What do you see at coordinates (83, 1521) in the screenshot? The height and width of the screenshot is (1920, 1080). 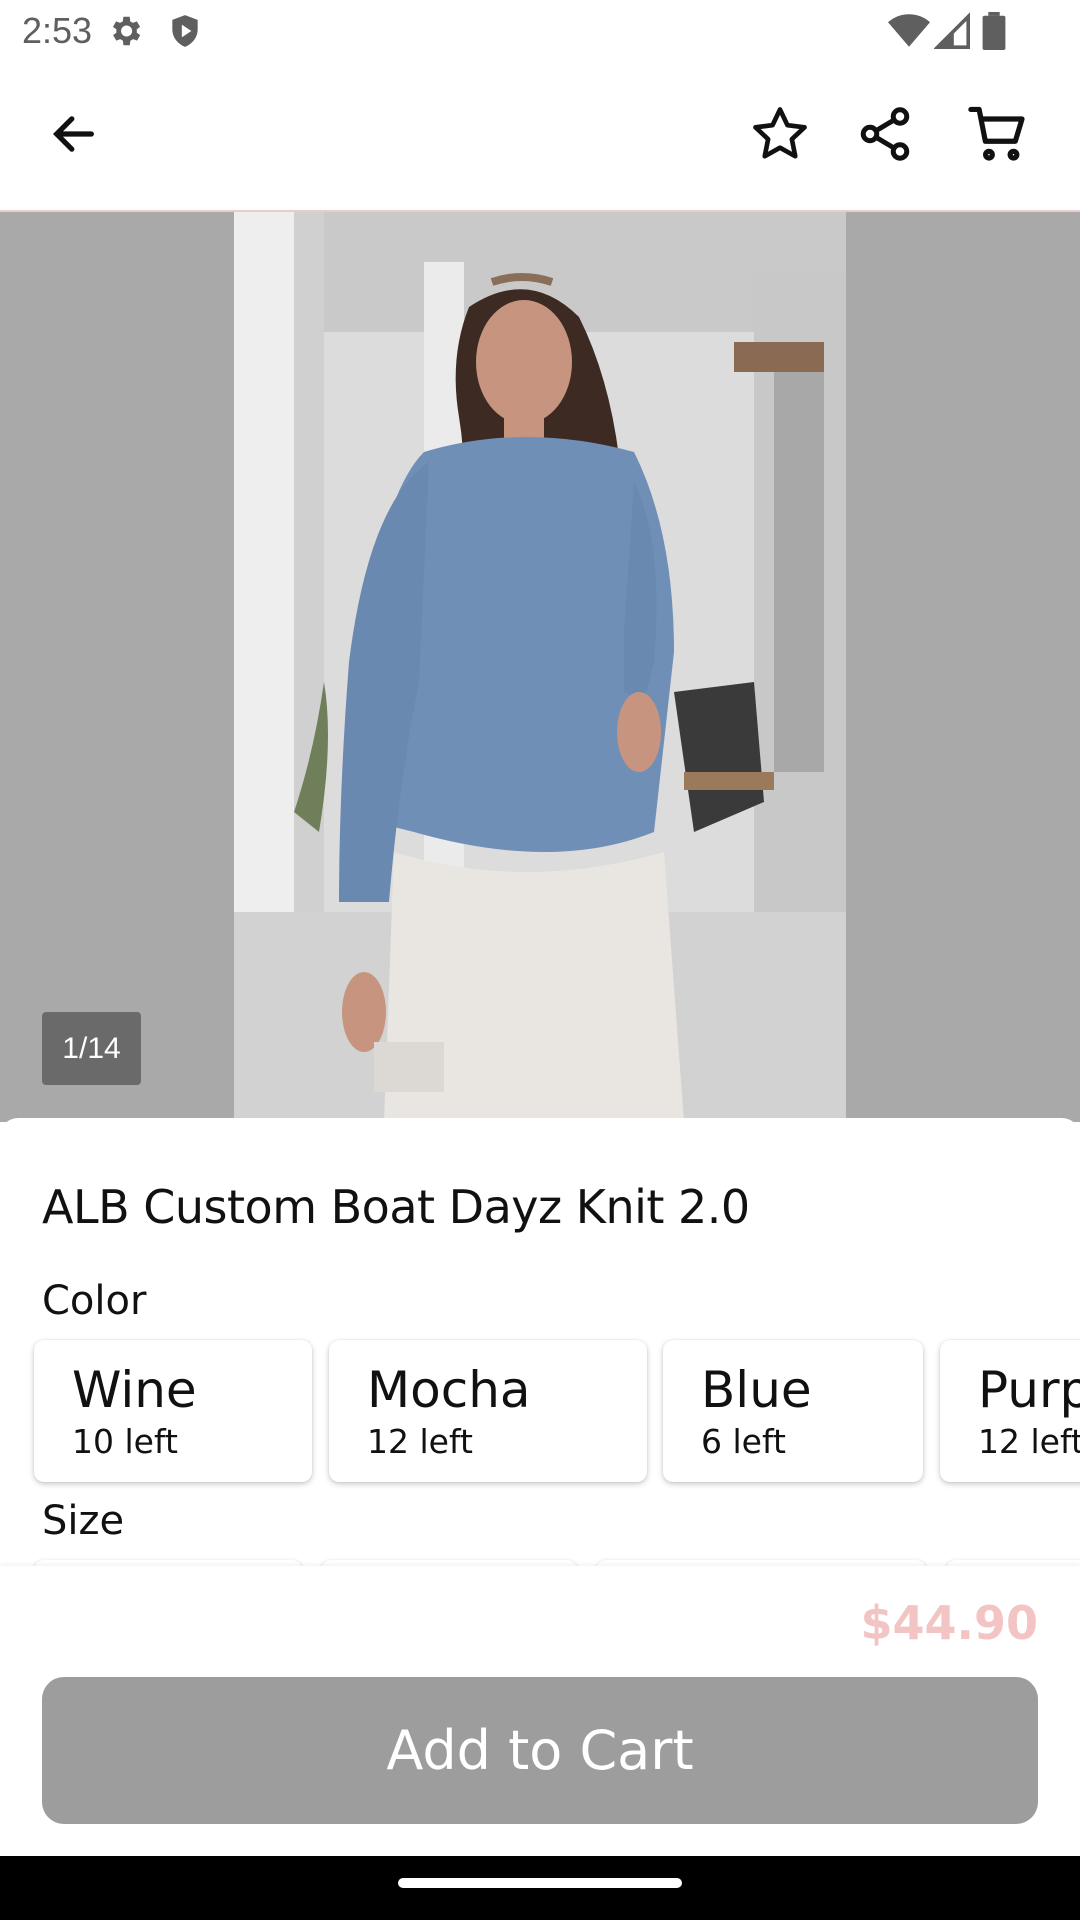 I see `size-label: Size` at bounding box center [83, 1521].